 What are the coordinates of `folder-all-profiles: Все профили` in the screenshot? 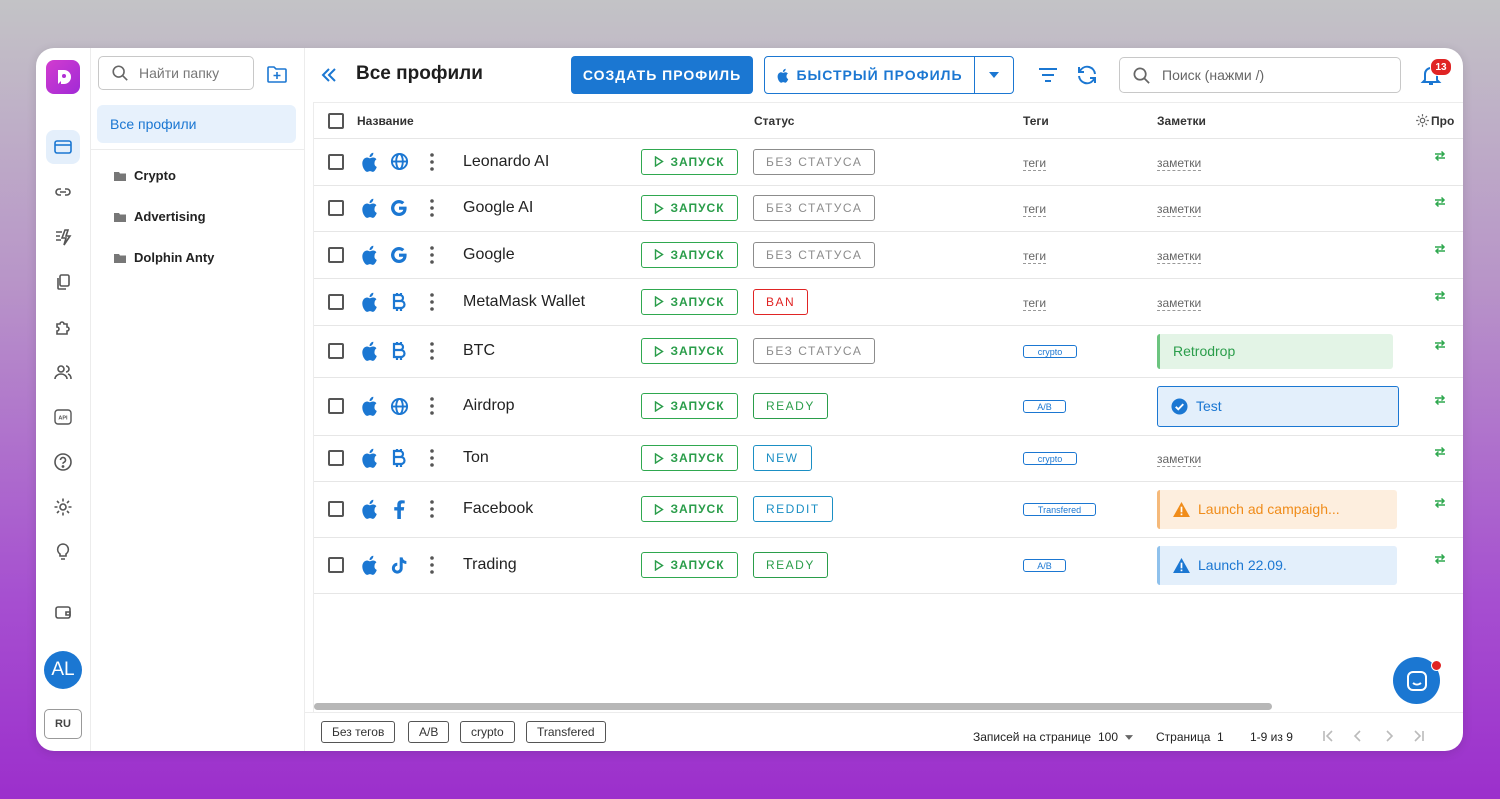 It's located at (196, 124).